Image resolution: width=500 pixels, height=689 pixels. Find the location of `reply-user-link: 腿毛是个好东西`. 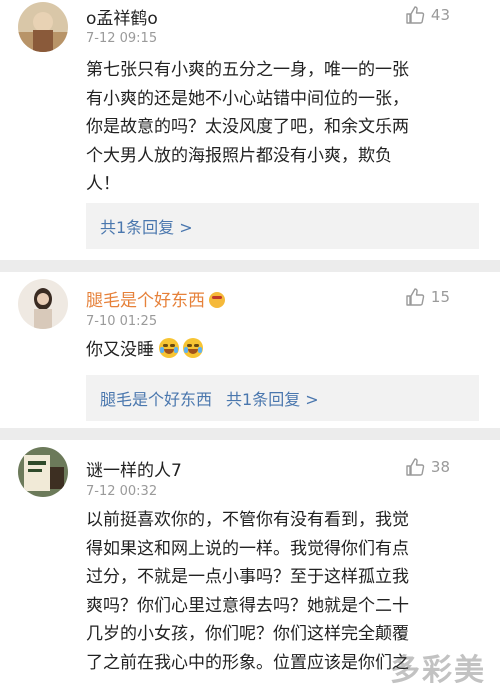

reply-user-link: 腿毛是个好东西 is located at coordinates (156, 398).